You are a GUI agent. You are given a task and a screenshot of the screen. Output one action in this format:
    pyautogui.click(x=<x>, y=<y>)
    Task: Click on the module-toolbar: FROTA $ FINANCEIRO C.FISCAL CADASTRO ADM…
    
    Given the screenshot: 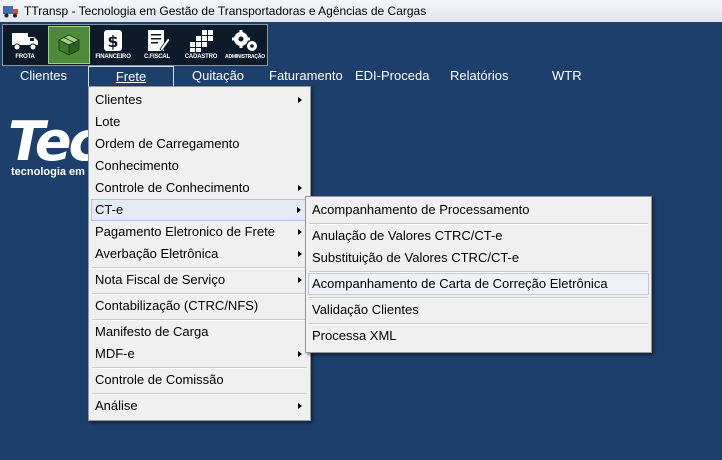 What is the action you would take?
    pyautogui.click(x=135, y=45)
    